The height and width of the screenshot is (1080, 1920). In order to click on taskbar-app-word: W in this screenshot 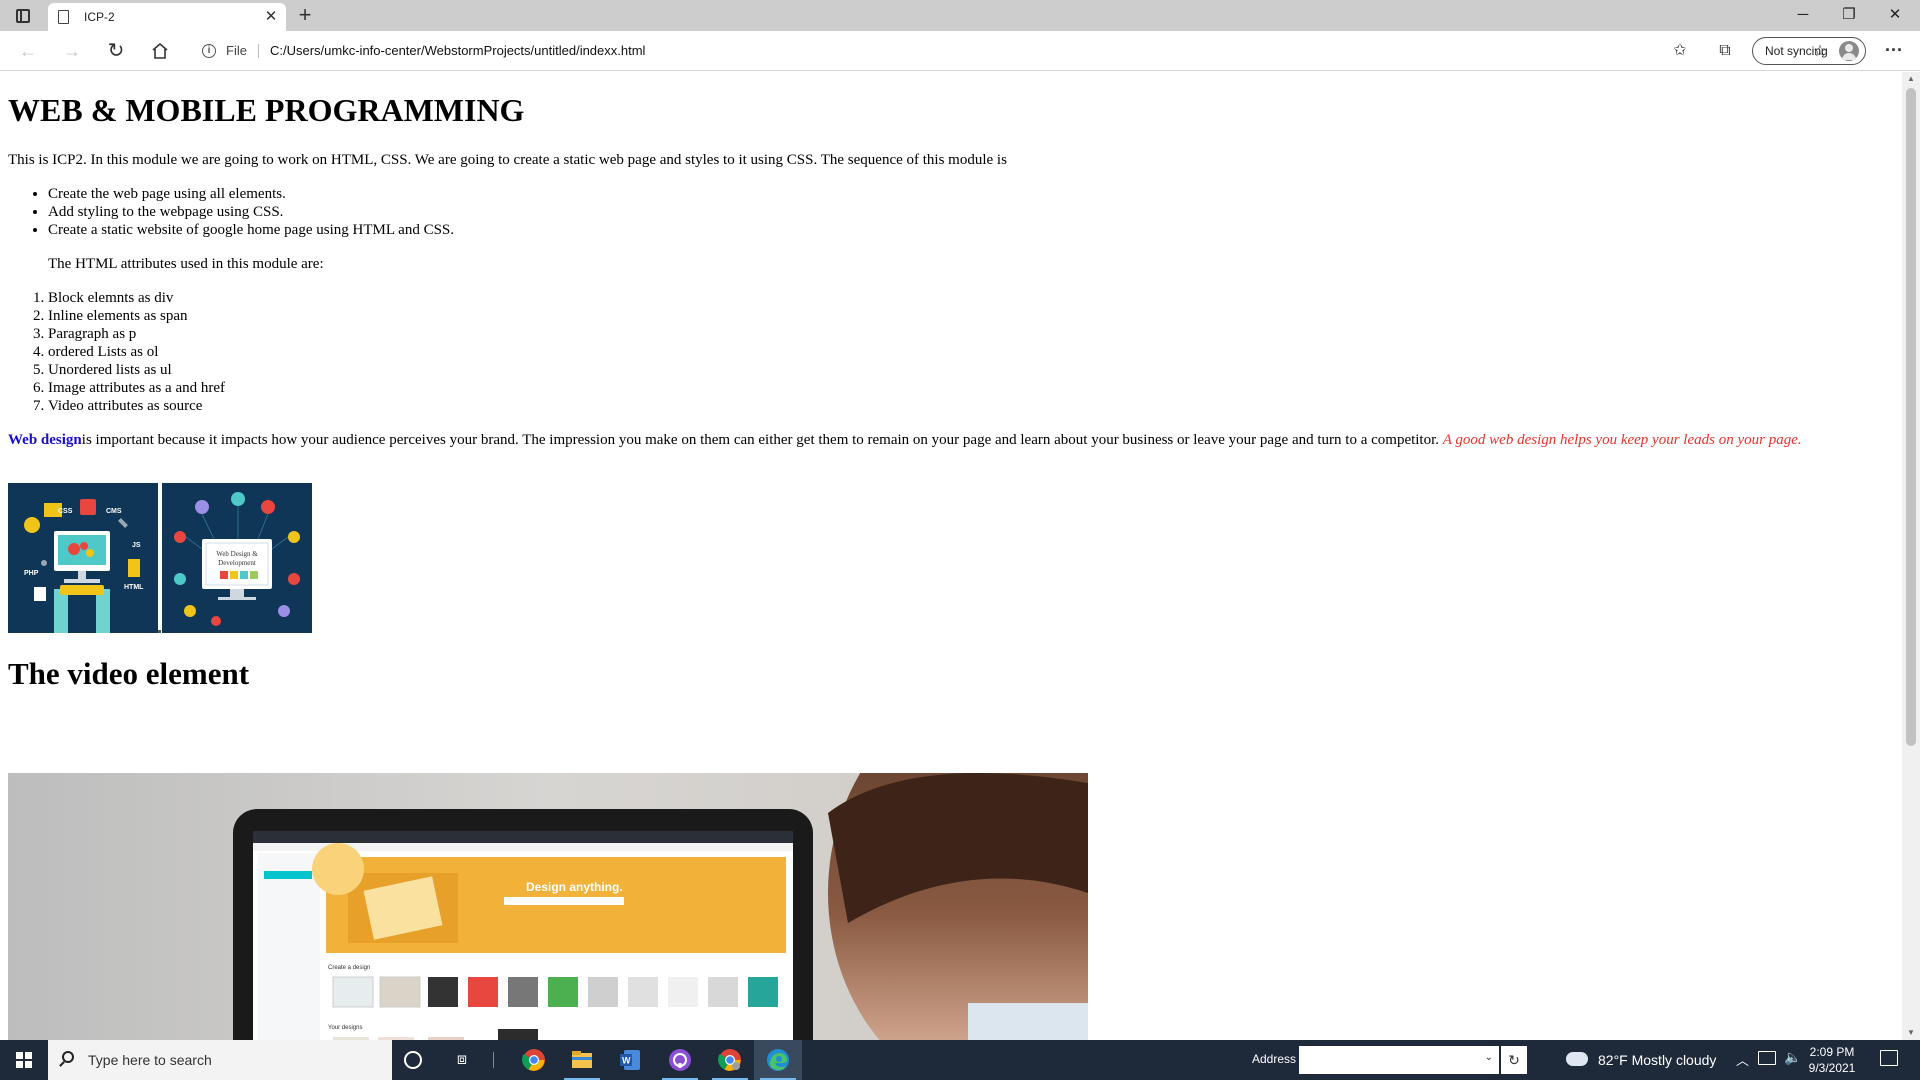, I will do `click(630, 1060)`.